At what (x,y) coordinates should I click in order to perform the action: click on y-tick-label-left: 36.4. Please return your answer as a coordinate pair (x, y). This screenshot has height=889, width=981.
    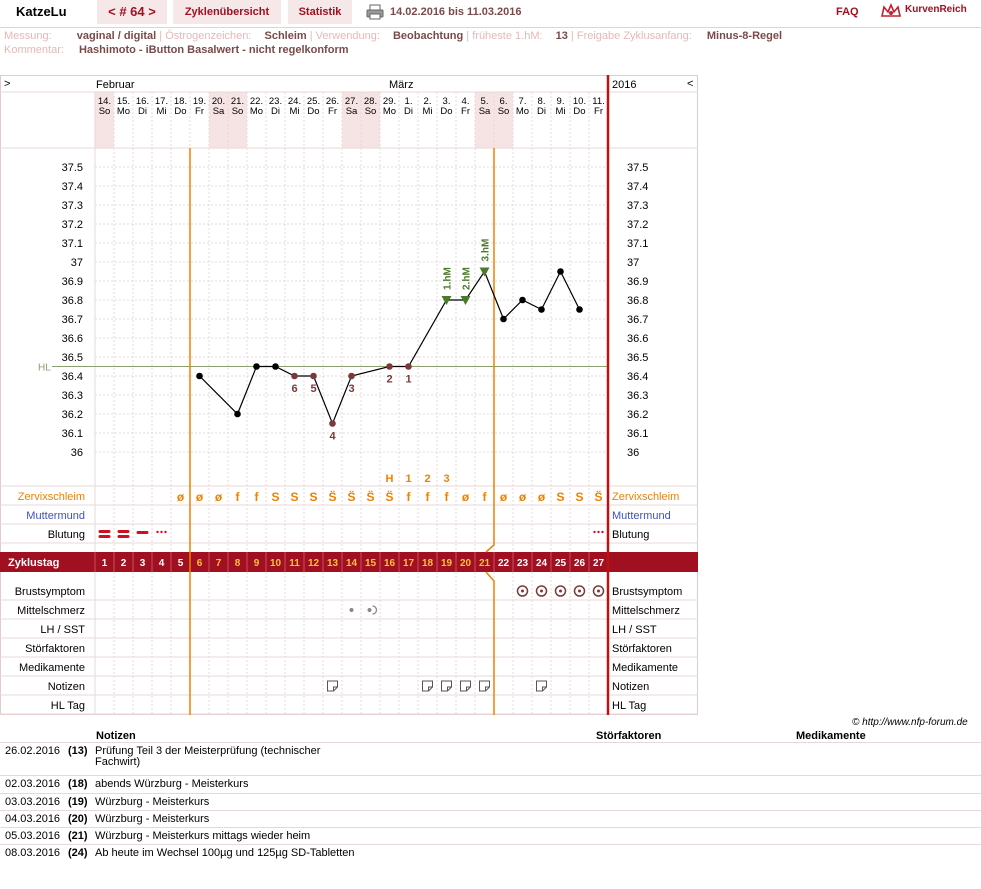
    Looking at the image, I should click on (72, 377).